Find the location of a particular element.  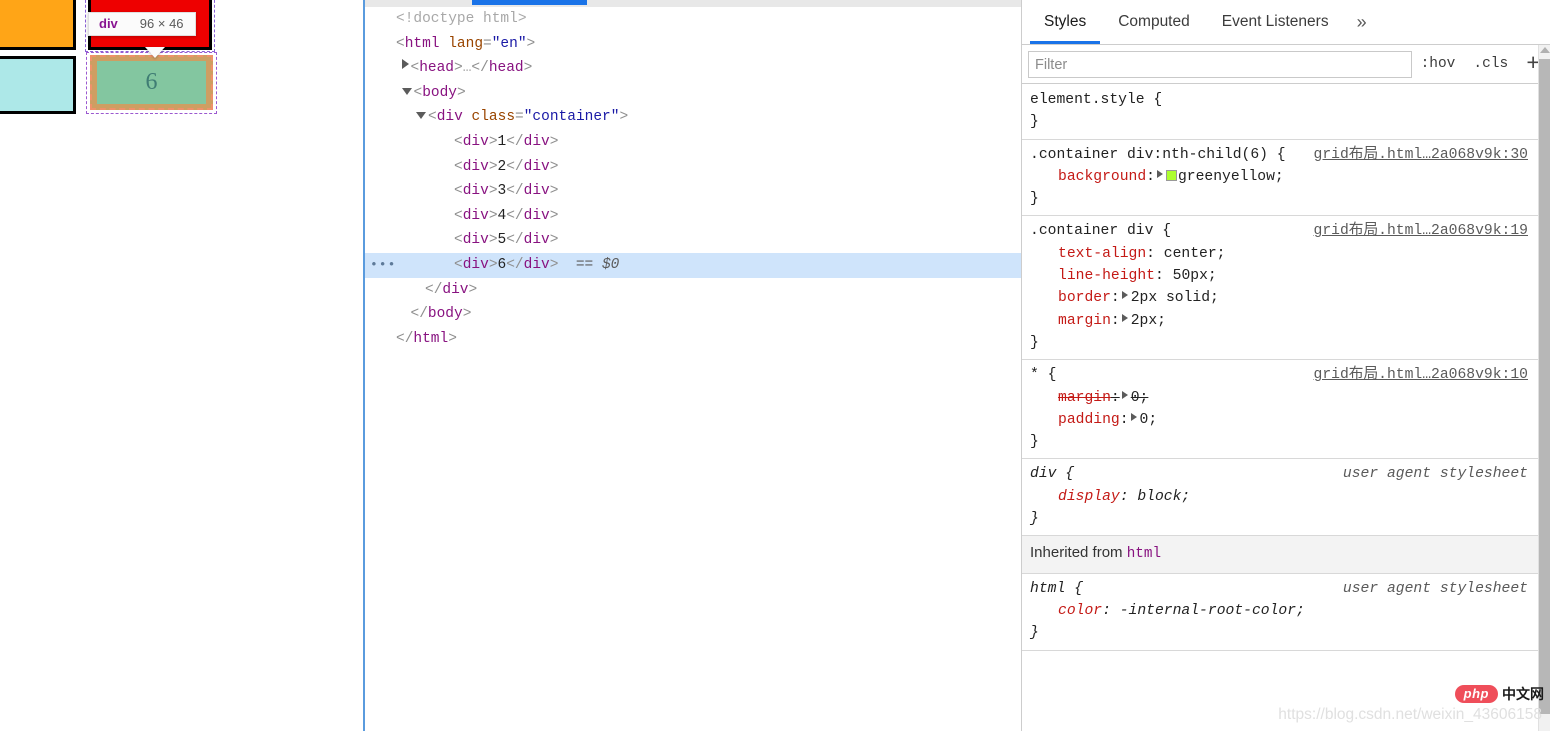

tab-event-listeners: Event Listeners is located at coordinates (1275, 22).